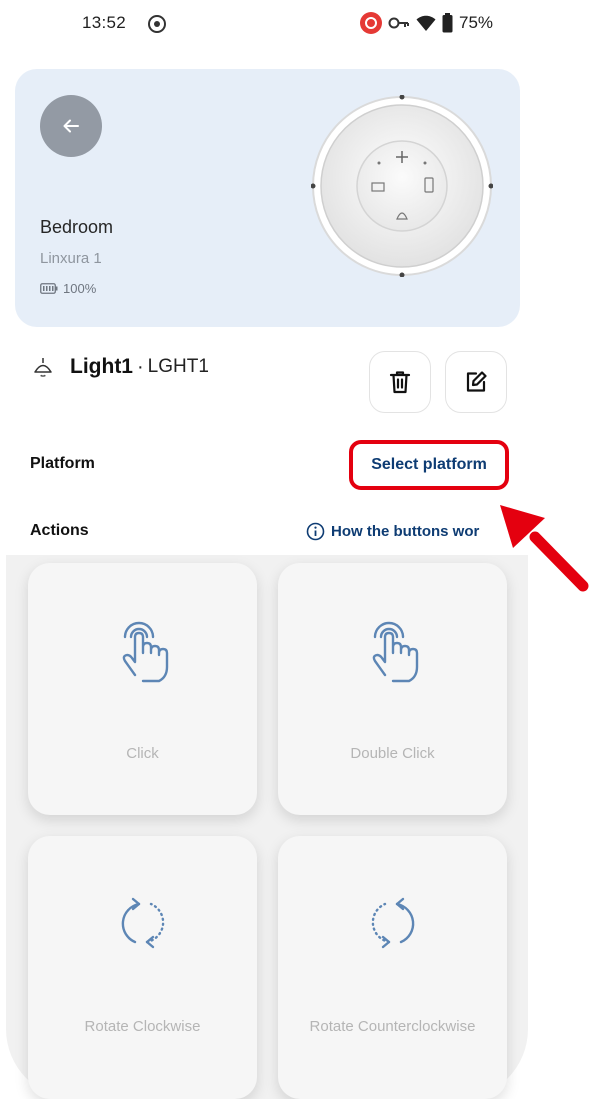 The height and width of the screenshot is (1099, 589). What do you see at coordinates (315, 531) in the screenshot?
I see `info-circle-icon` at bounding box center [315, 531].